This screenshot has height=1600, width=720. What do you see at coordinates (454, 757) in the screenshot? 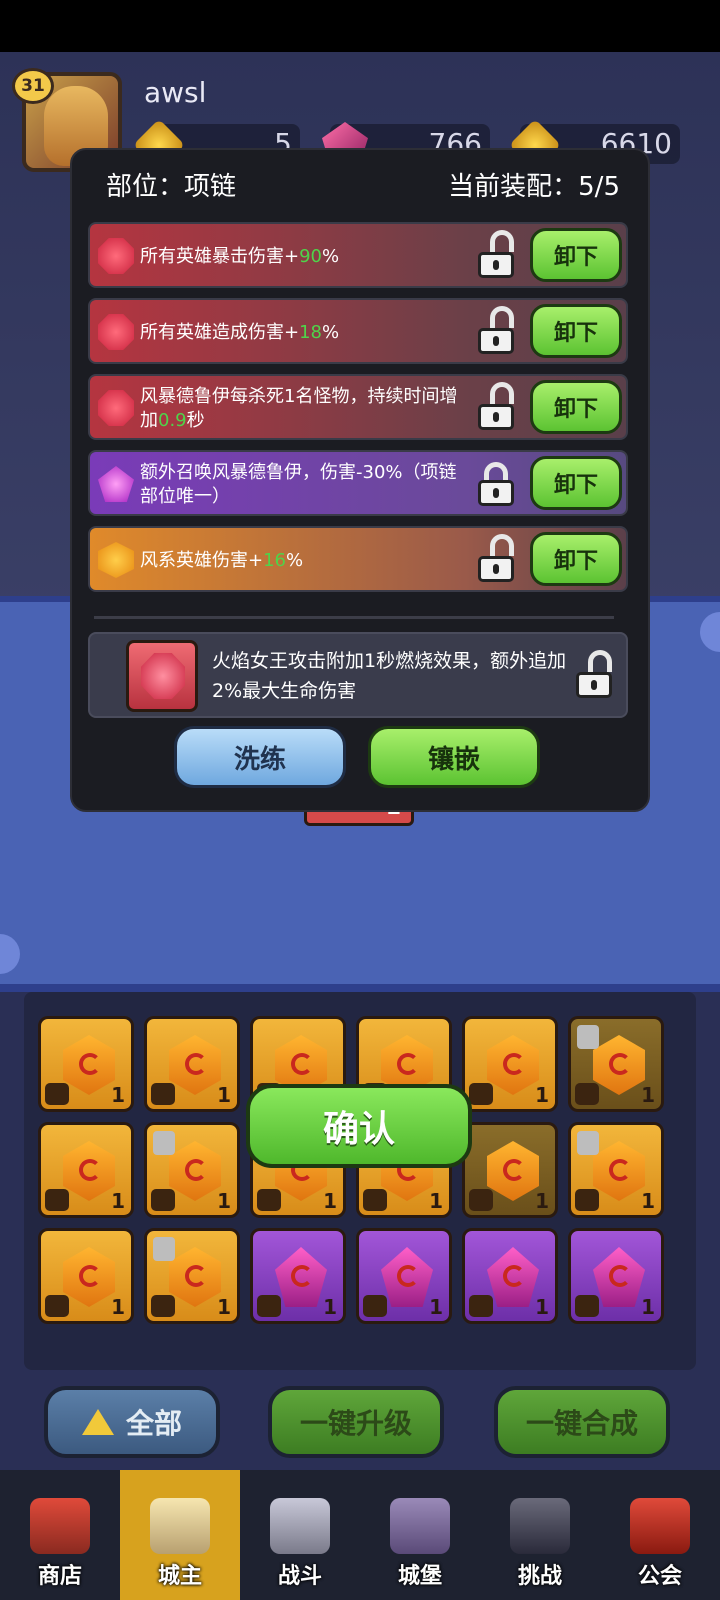
I see `inlay-button: 镶嵌` at bounding box center [454, 757].